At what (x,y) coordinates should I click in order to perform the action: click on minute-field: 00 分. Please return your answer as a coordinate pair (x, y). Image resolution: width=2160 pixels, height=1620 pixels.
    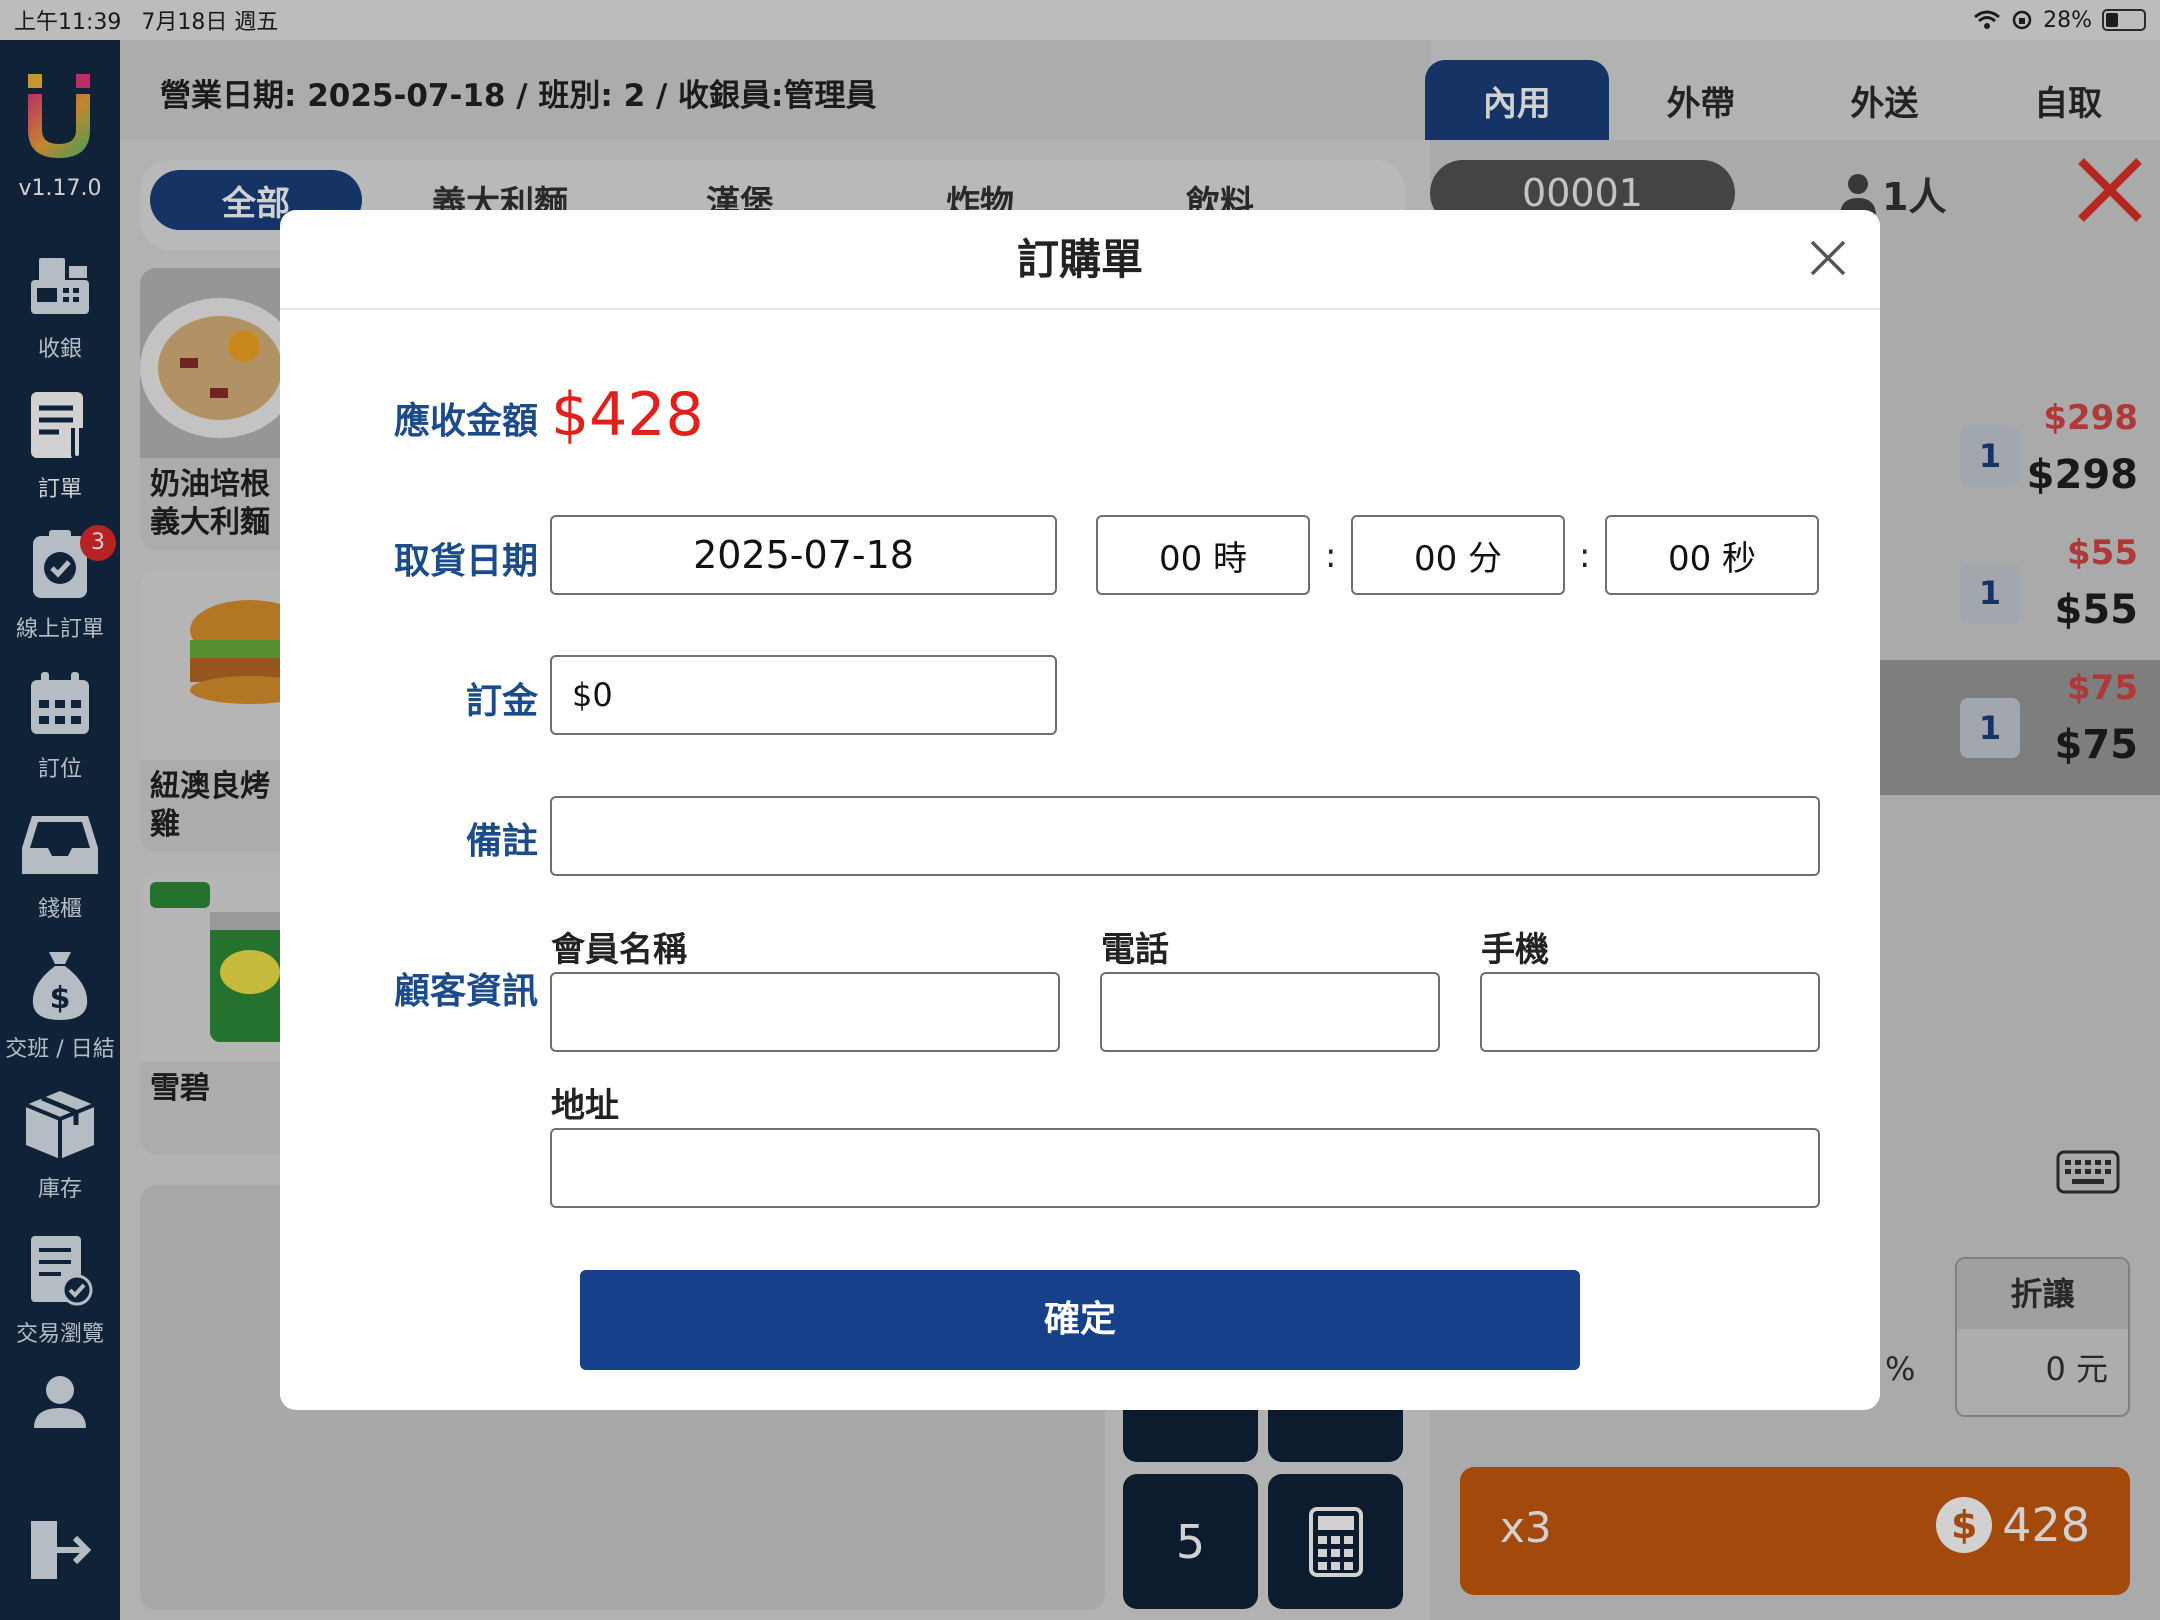
    Looking at the image, I should click on (1458, 555).